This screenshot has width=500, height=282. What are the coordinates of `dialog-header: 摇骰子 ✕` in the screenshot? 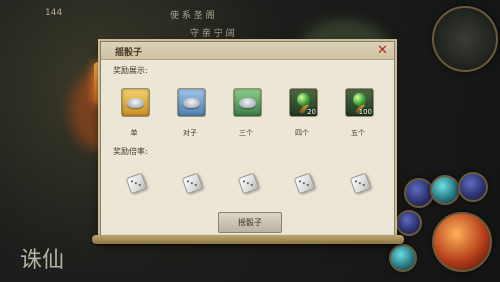 It's located at (247, 51).